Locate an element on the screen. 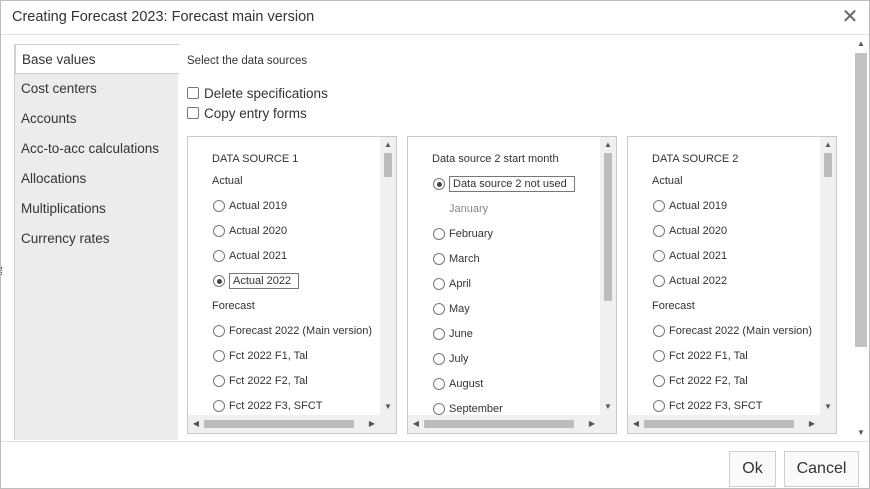 Image resolution: width=870 pixels, height=489 pixels. list-item: March is located at coordinates (444, 259).